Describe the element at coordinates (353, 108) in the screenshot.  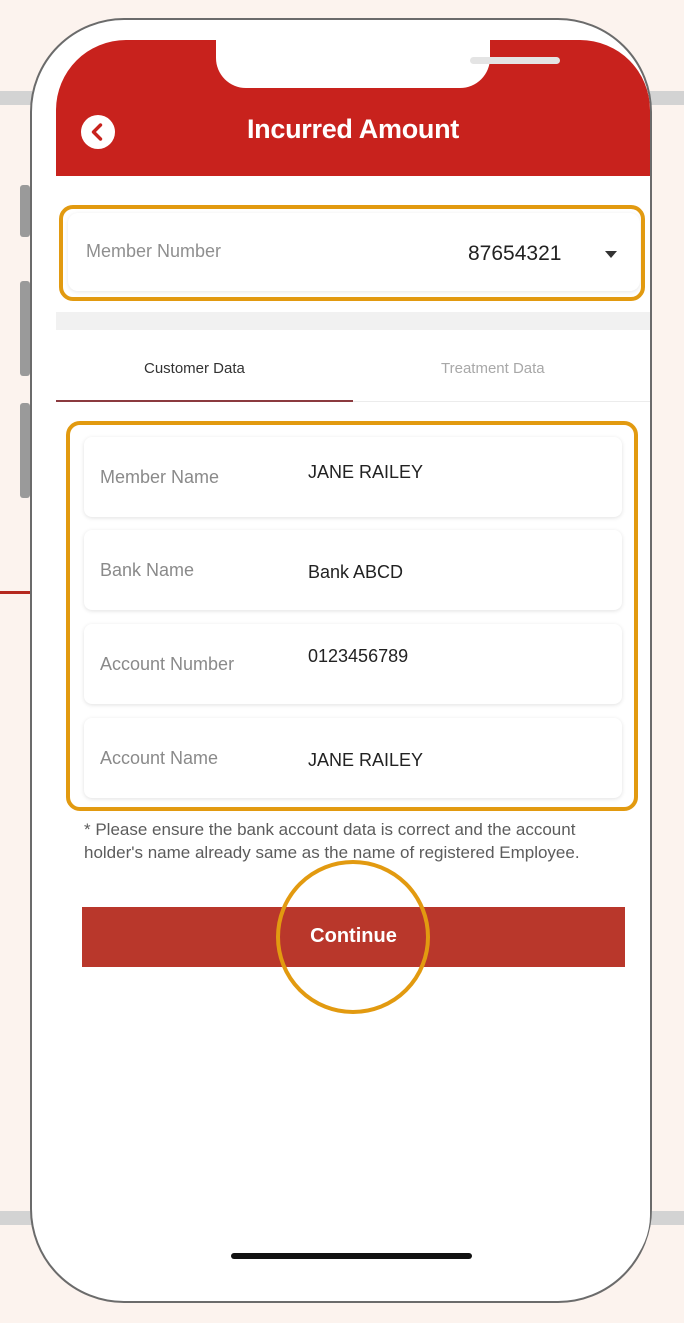
I see `app-header: Incurred Amount` at that location.